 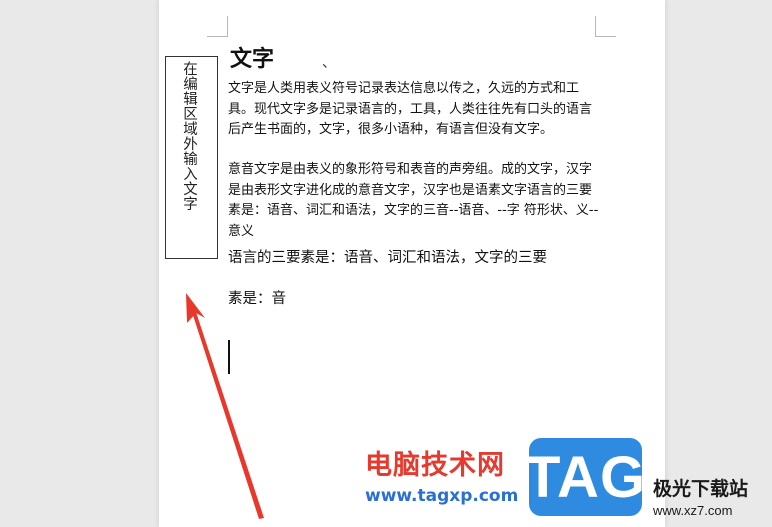 I want to click on watermark-title: 电脑技术网, so click(x=435, y=465).